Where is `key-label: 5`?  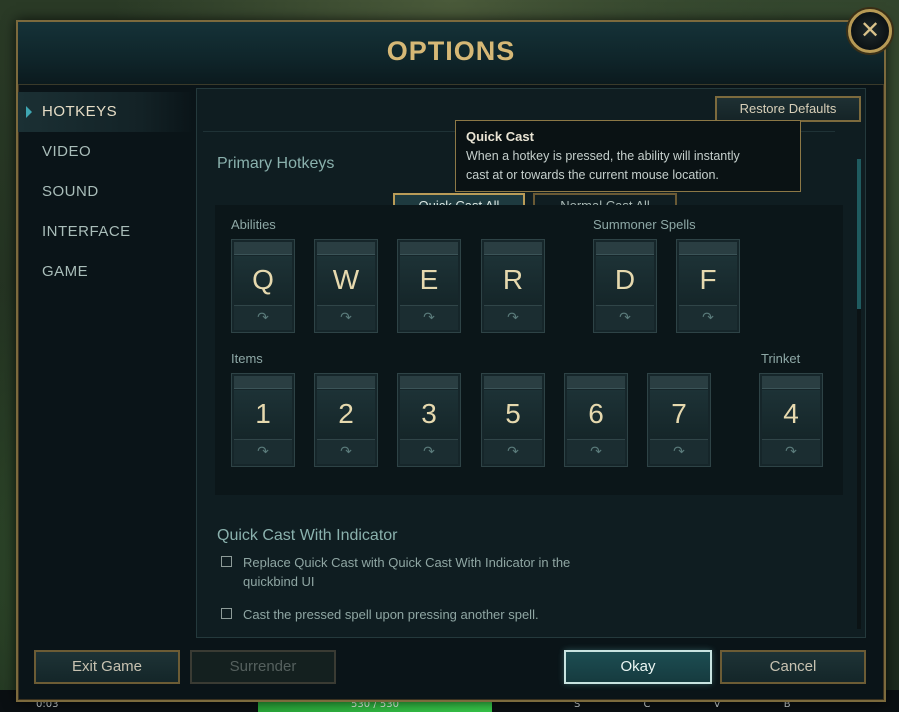
key-label: 5 is located at coordinates (513, 414).